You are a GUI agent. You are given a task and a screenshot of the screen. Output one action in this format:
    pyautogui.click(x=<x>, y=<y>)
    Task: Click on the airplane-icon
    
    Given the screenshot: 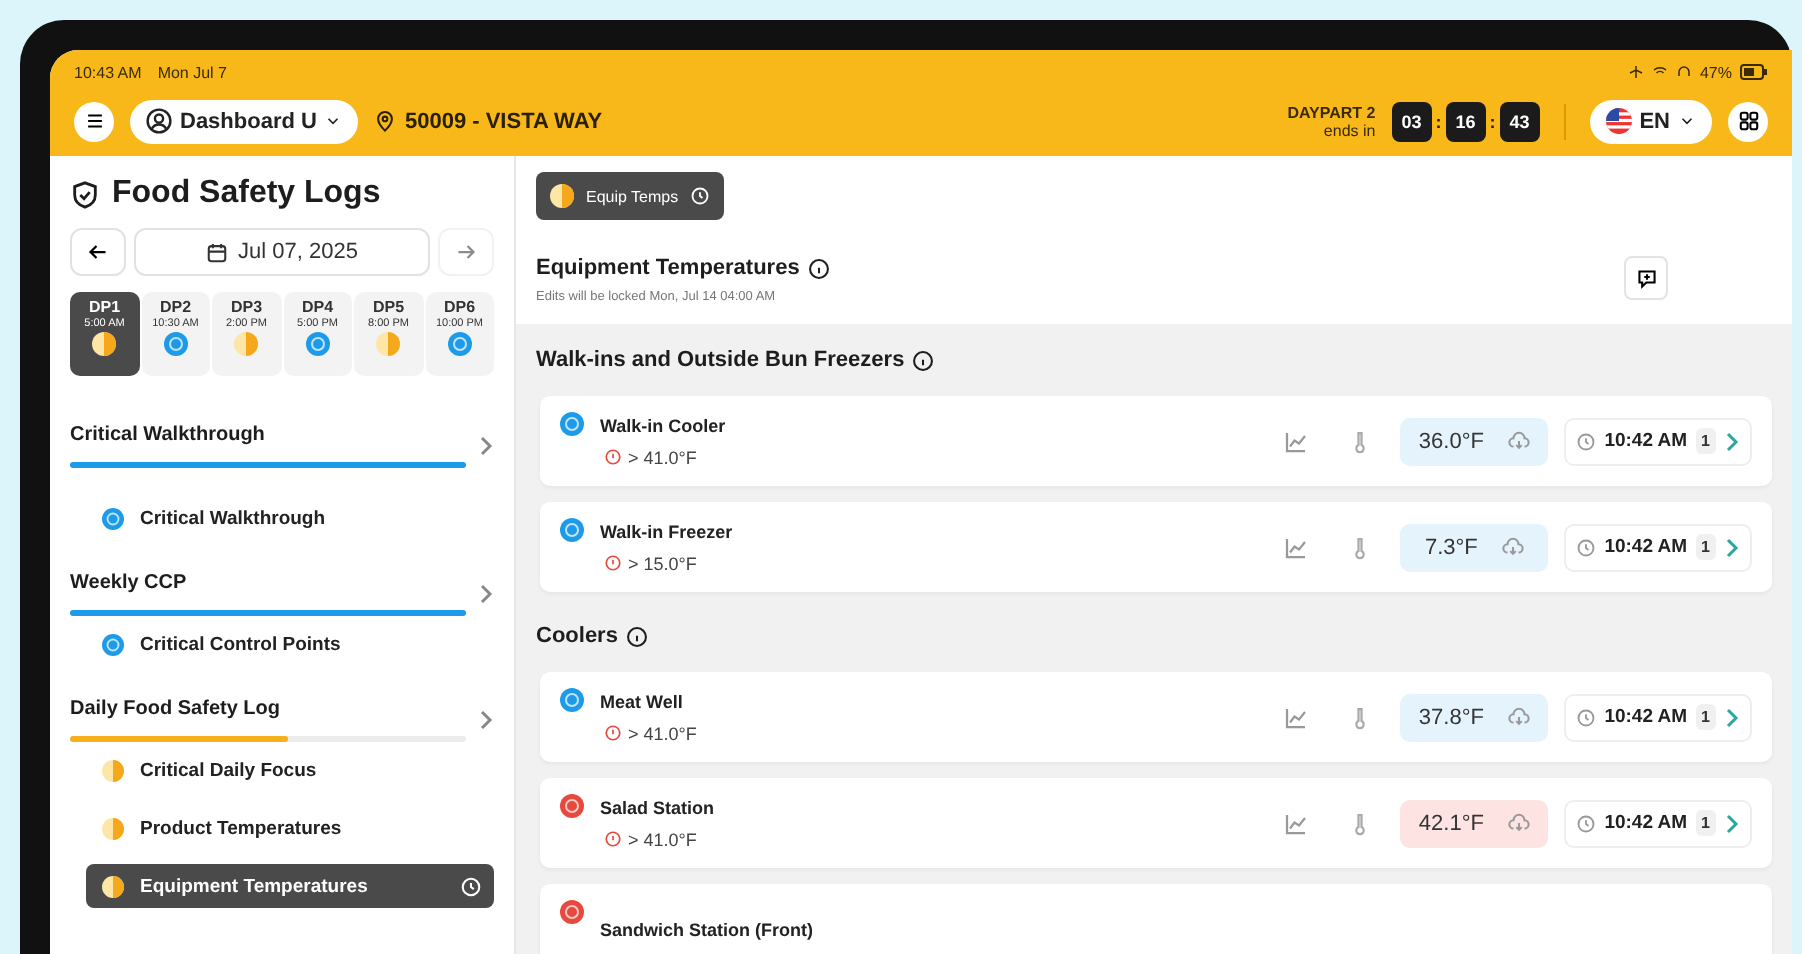 What is the action you would take?
    pyautogui.click(x=1635, y=72)
    